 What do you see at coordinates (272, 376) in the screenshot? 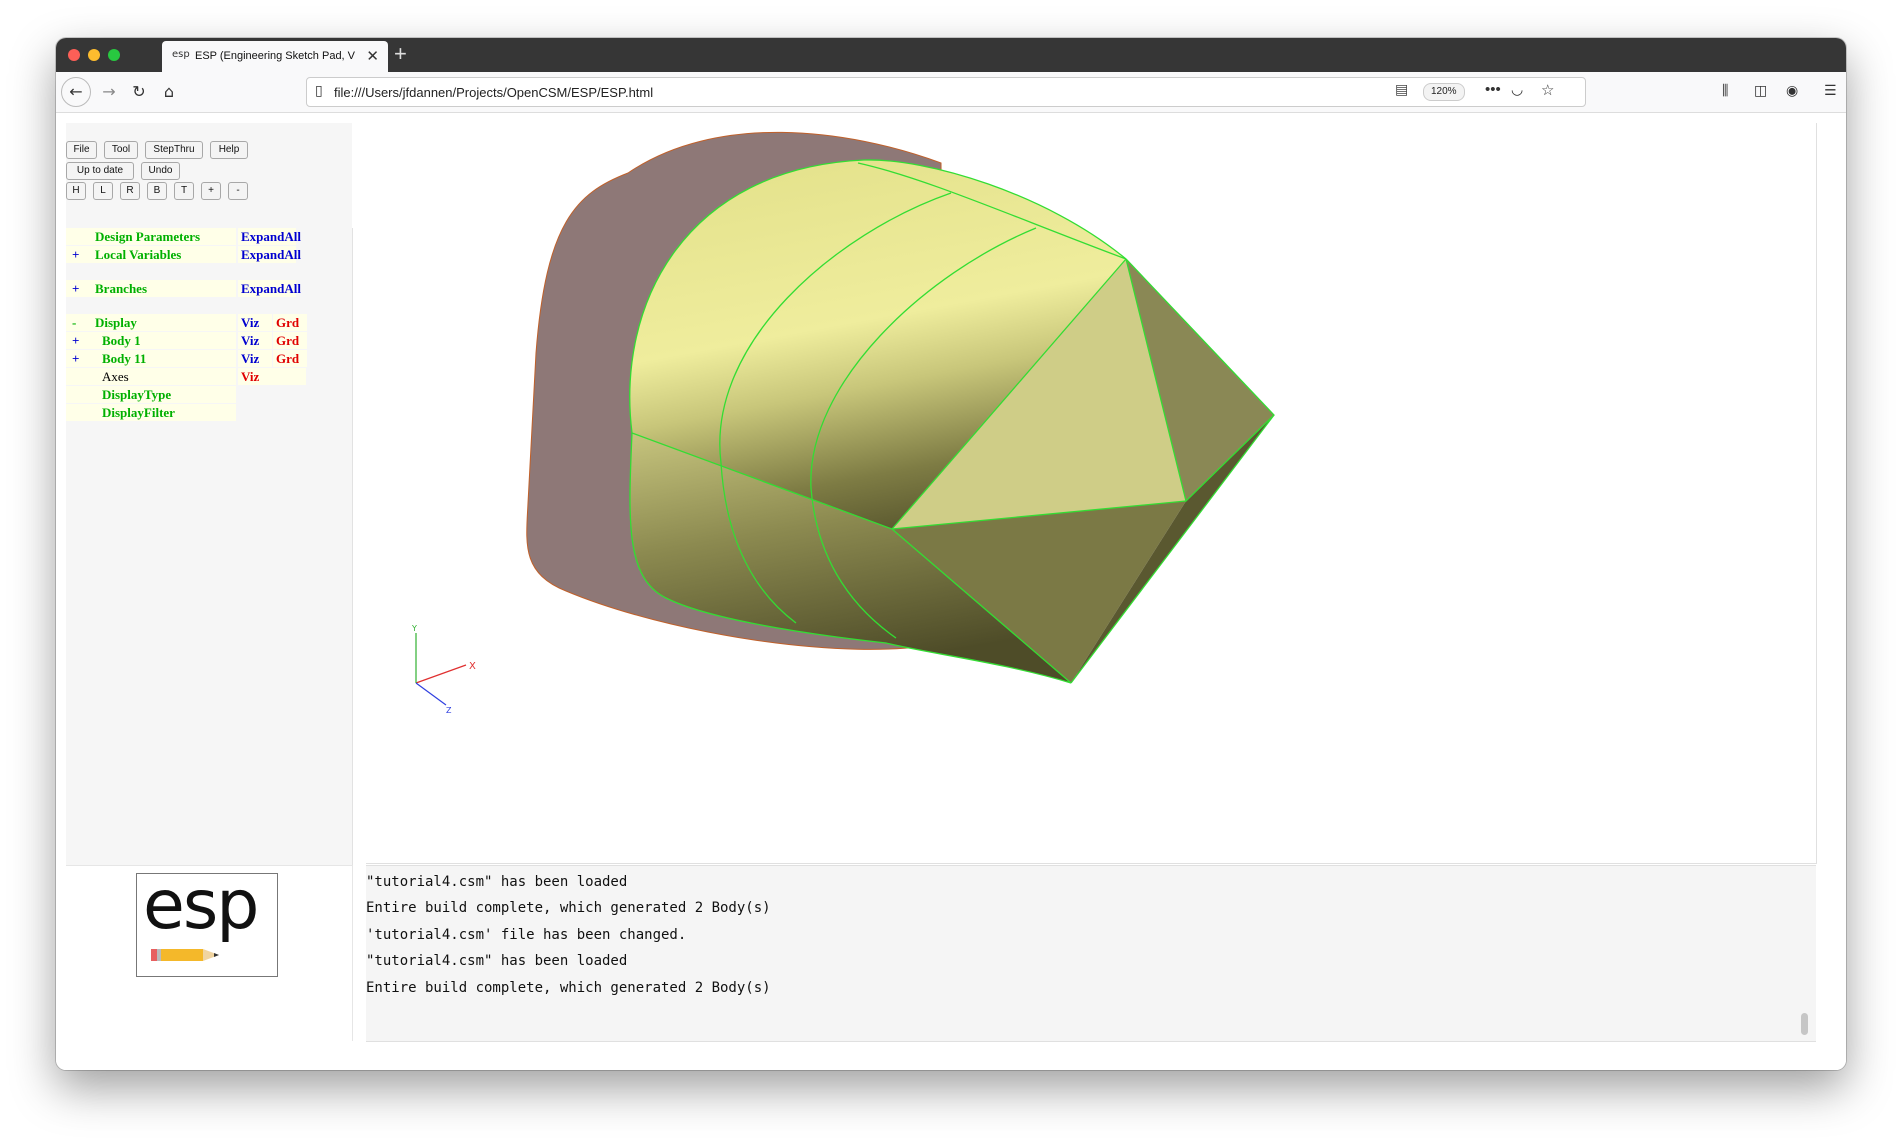
I see `axes-viz: Viz` at bounding box center [272, 376].